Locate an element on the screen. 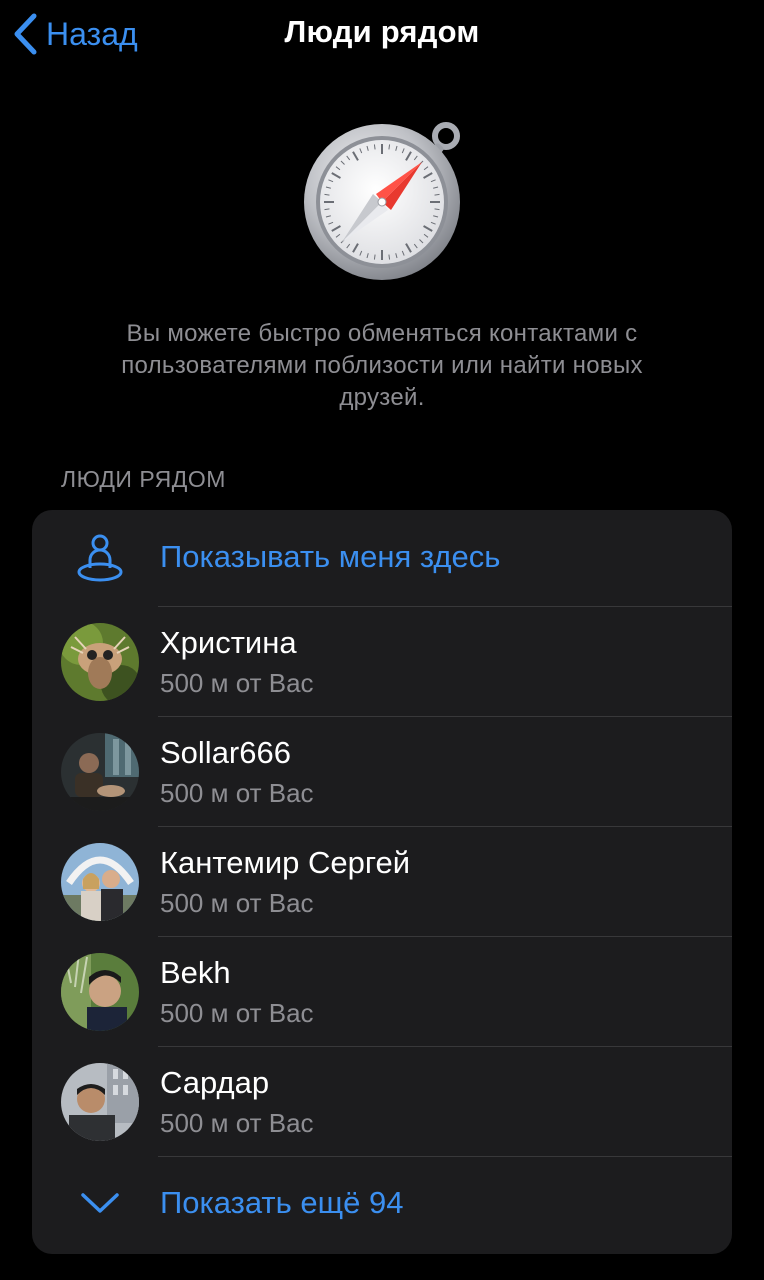 This screenshot has height=1280, width=764. show-me-here-label: Показывать меня здесь is located at coordinates (330, 556).